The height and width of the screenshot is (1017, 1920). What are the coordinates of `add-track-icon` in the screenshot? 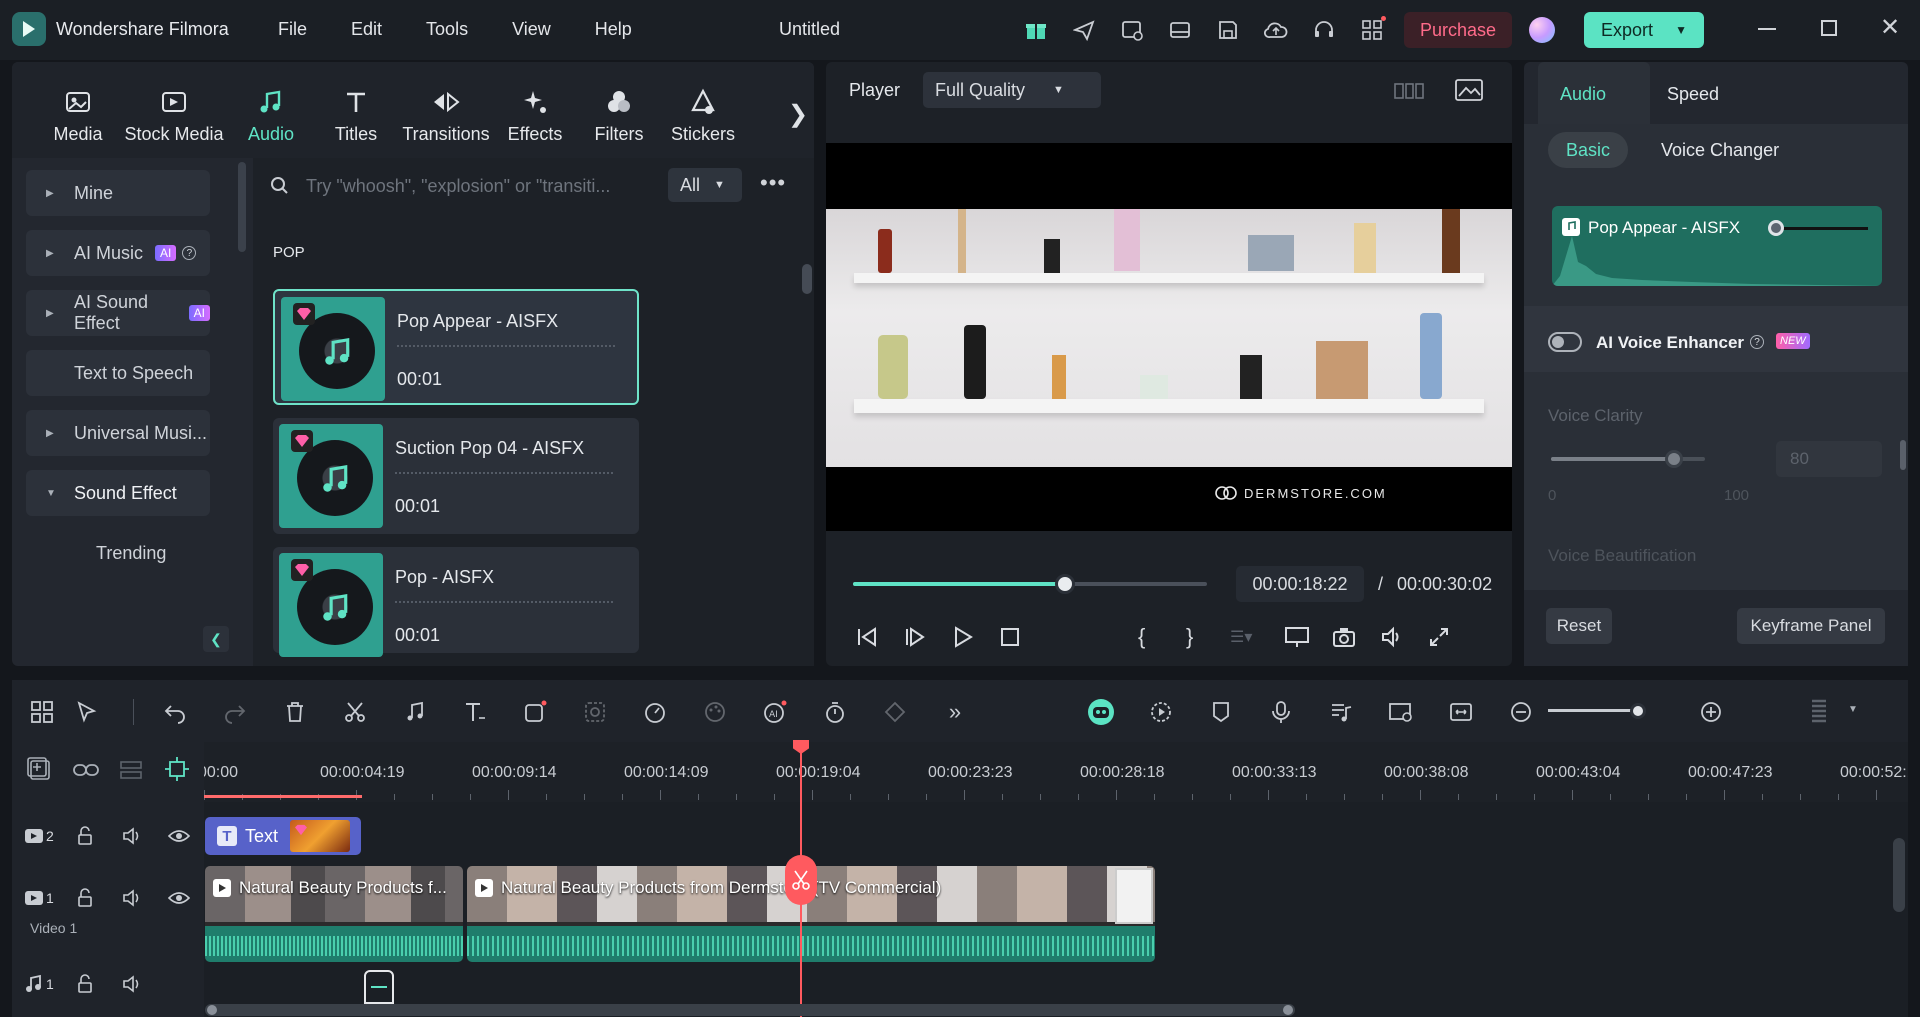 It's located at (39, 769).